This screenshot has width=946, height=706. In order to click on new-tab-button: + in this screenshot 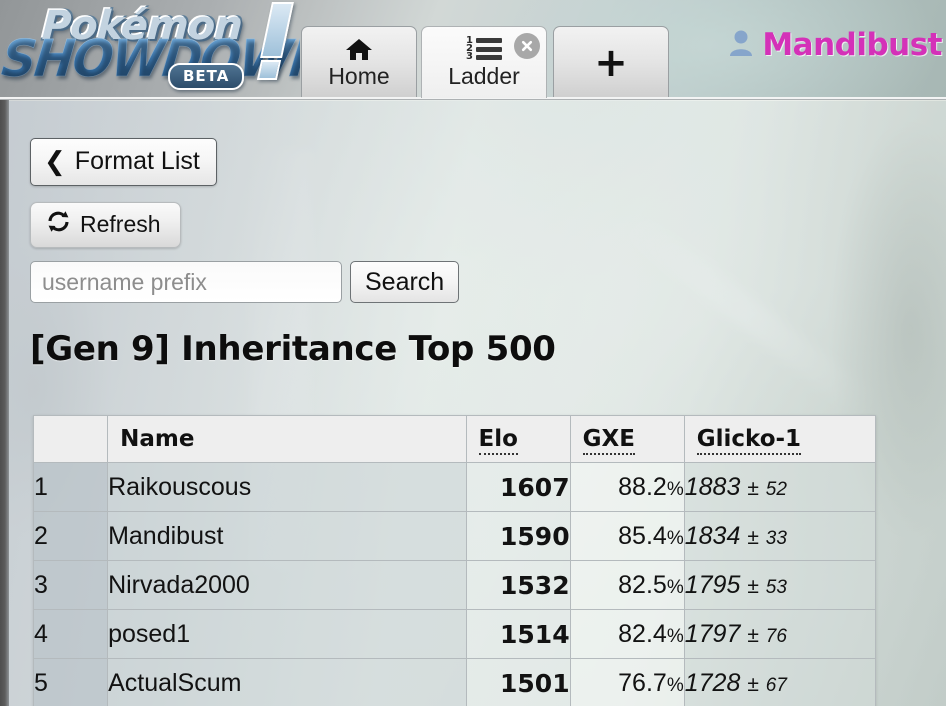, I will do `click(611, 62)`.